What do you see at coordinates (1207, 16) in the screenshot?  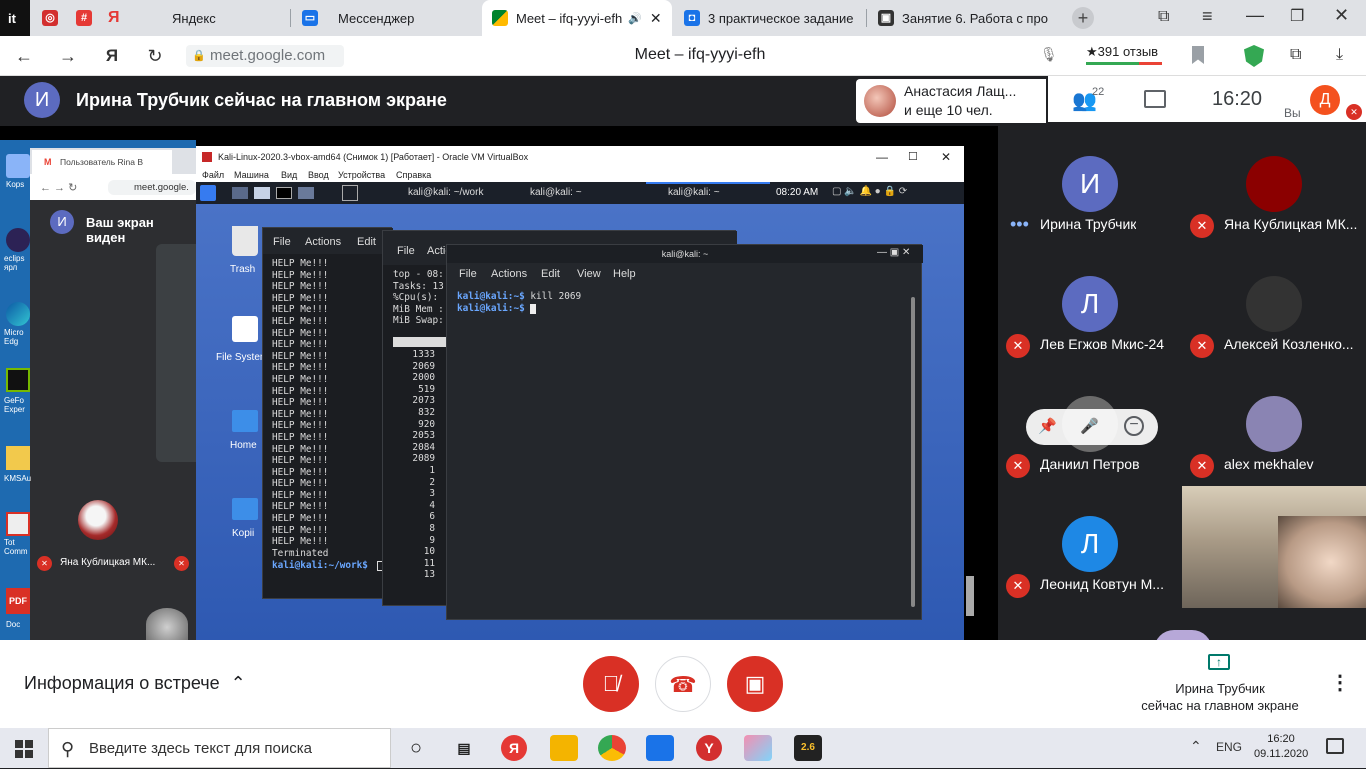 I see `menu-icon: ≡` at bounding box center [1207, 16].